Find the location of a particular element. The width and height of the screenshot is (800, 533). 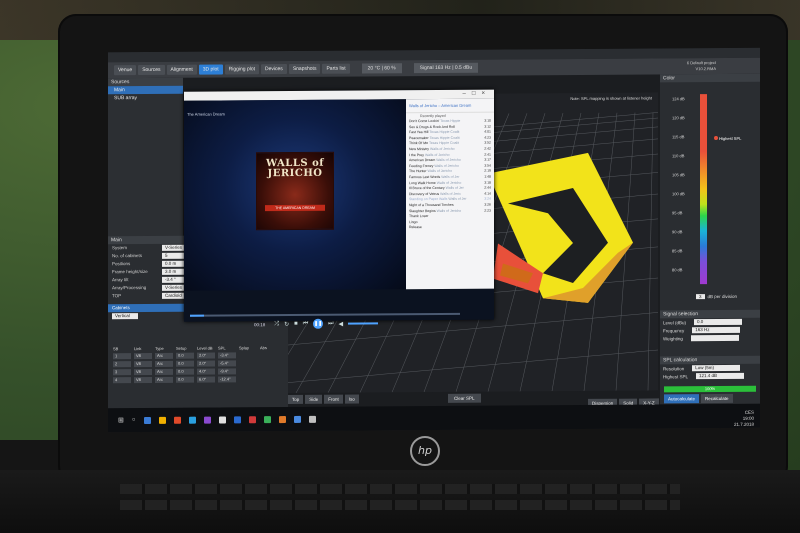

repeat-icon: ↻ is located at coordinates (286, 324).